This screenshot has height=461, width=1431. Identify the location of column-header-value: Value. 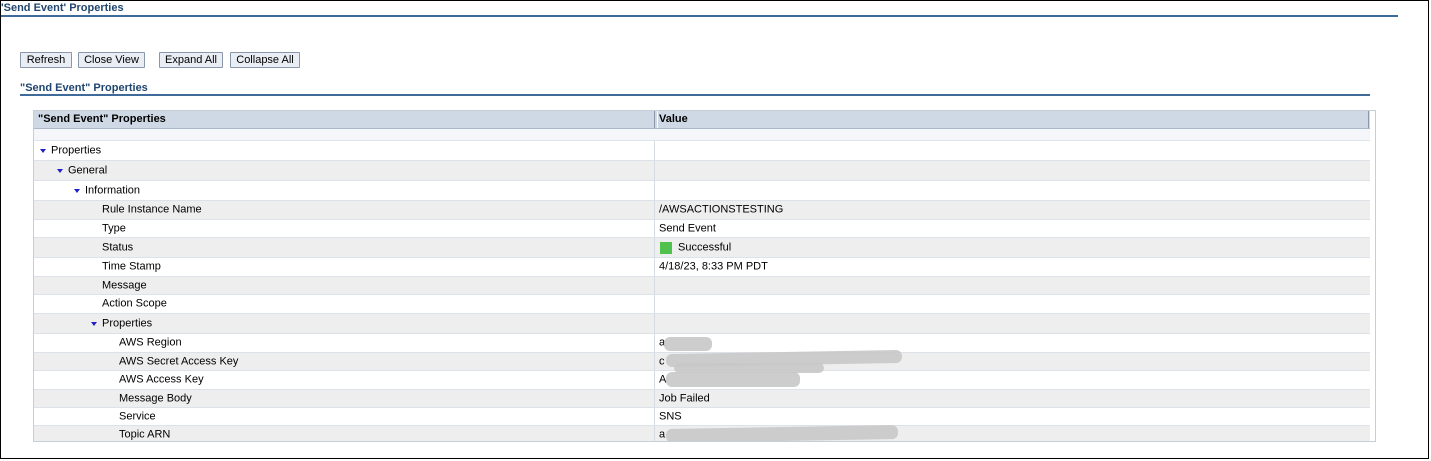
(1009, 119).